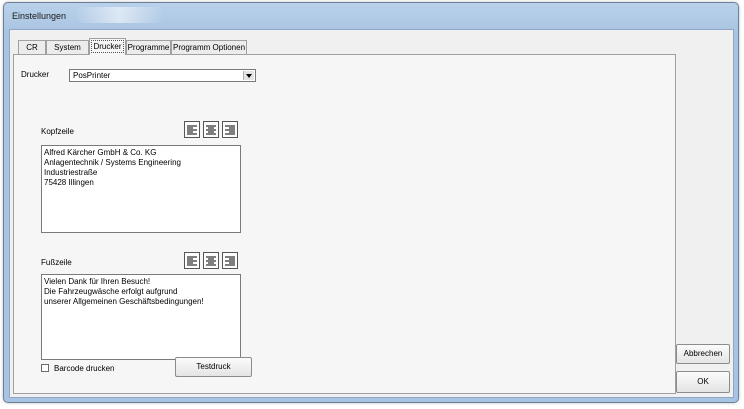 The image size is (744, 409). What do you see at coordinates (35, 74) in the screenshot?
I see `printer-label: Drucker` at bounding box center [35, 74].